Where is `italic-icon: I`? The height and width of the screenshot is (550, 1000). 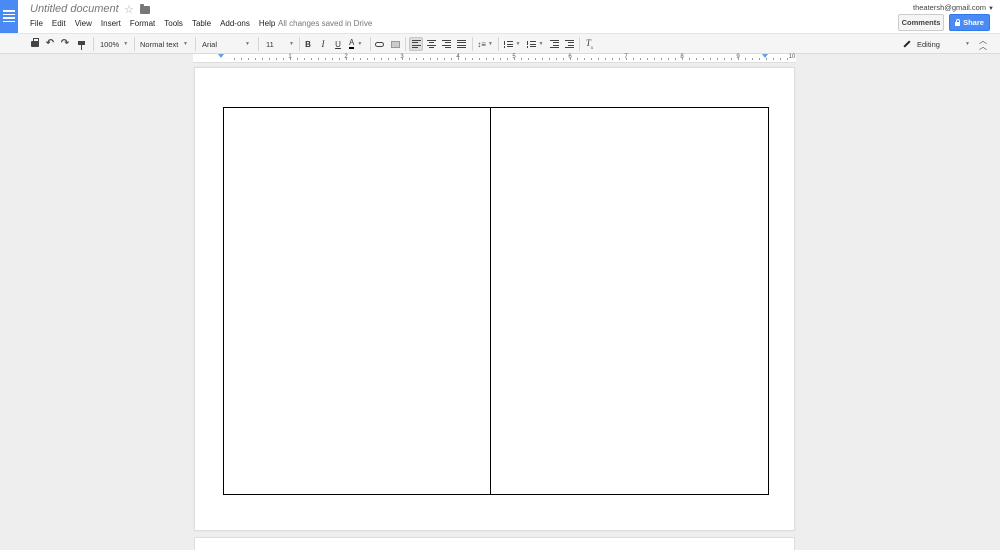 italic-icon: I is located at coordinates (323, 44).